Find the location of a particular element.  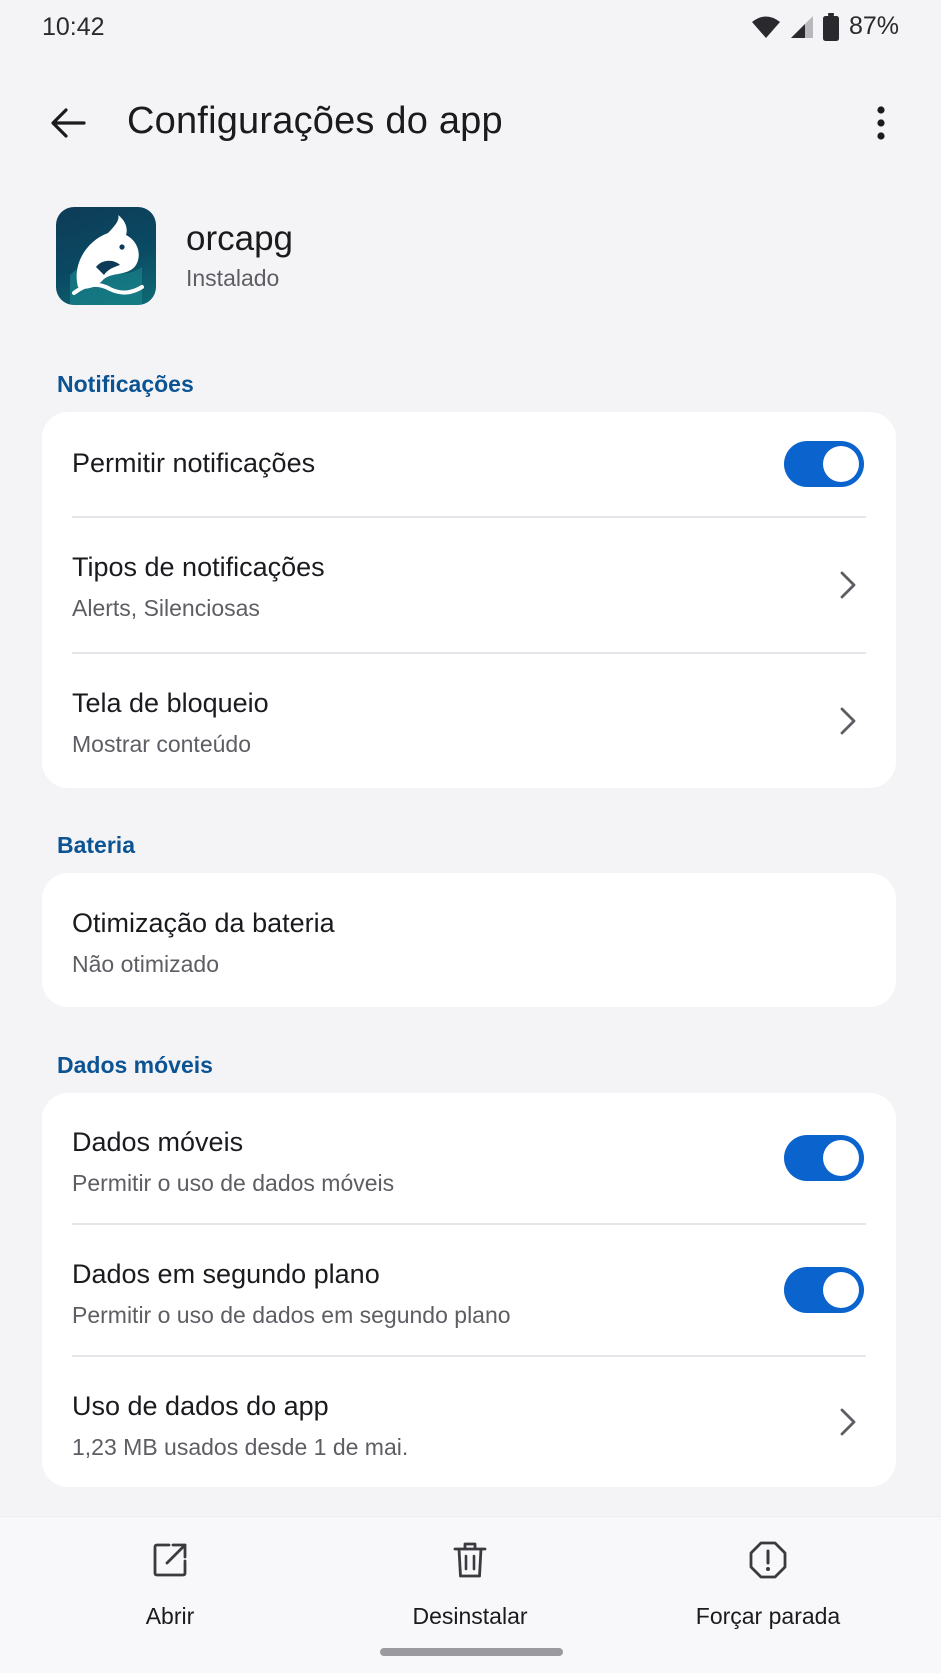

page-title: Configurações do app is located at coordinates (315, 121).